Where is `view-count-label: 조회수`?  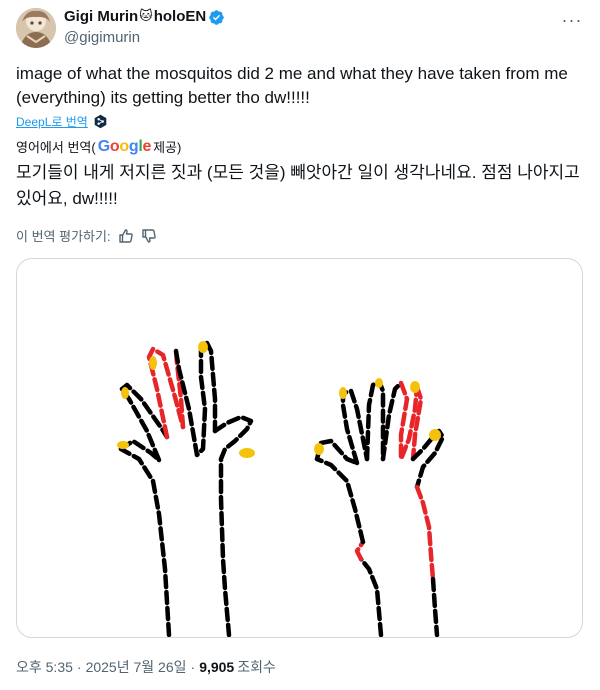 view-count-label: 조회수 is located at coordinates (256, 667).